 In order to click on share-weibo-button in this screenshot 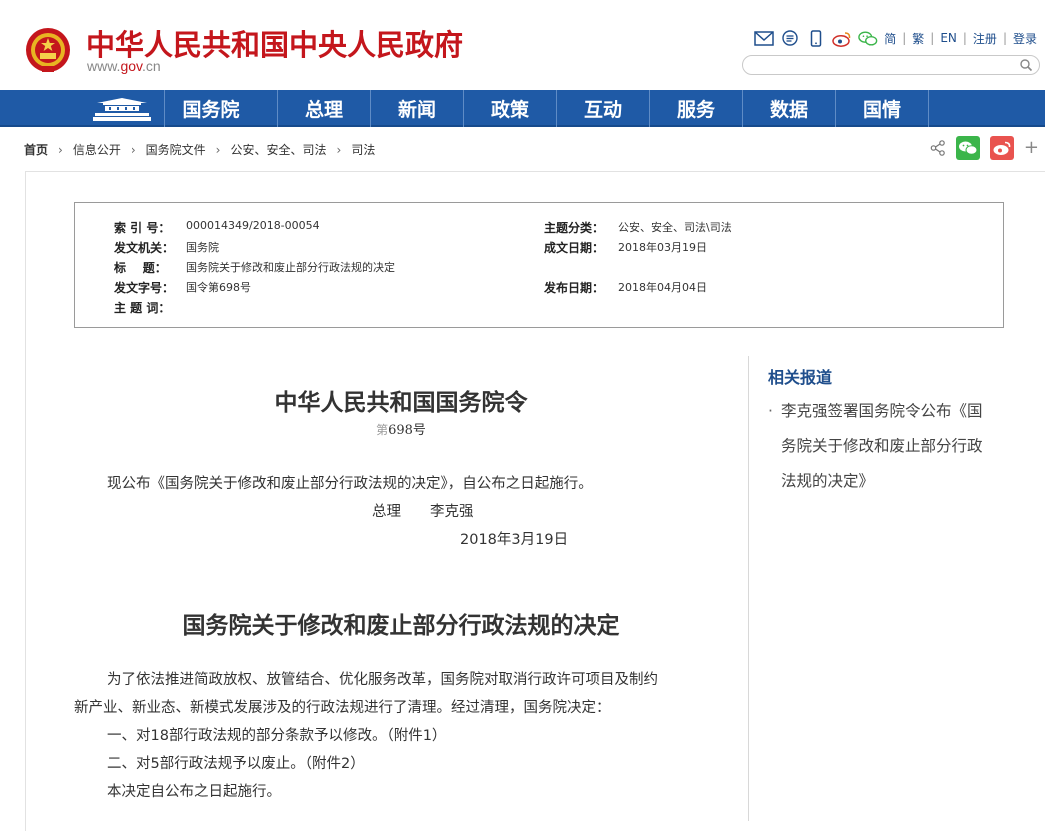, I will do `click(1001, 148)`.